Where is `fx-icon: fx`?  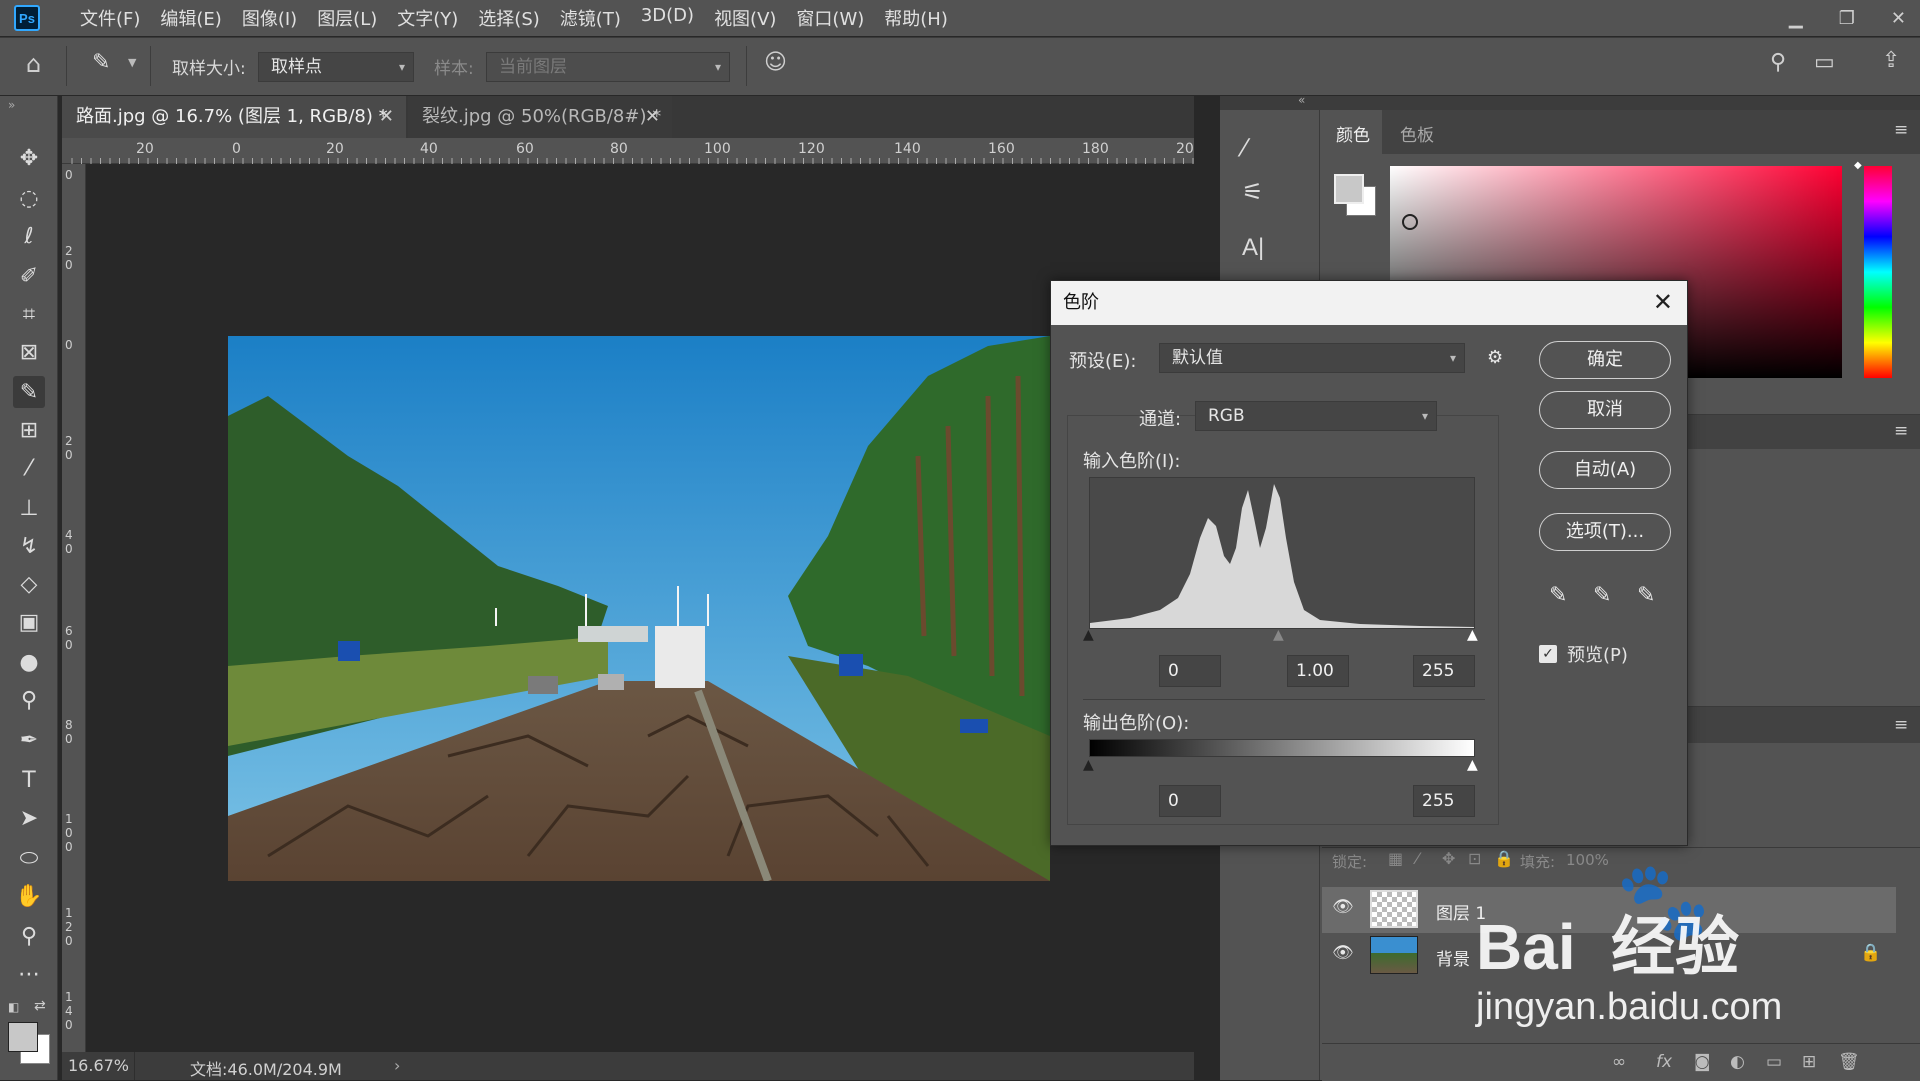
fx-icon: fx is located at coordinates (1664, 1062).